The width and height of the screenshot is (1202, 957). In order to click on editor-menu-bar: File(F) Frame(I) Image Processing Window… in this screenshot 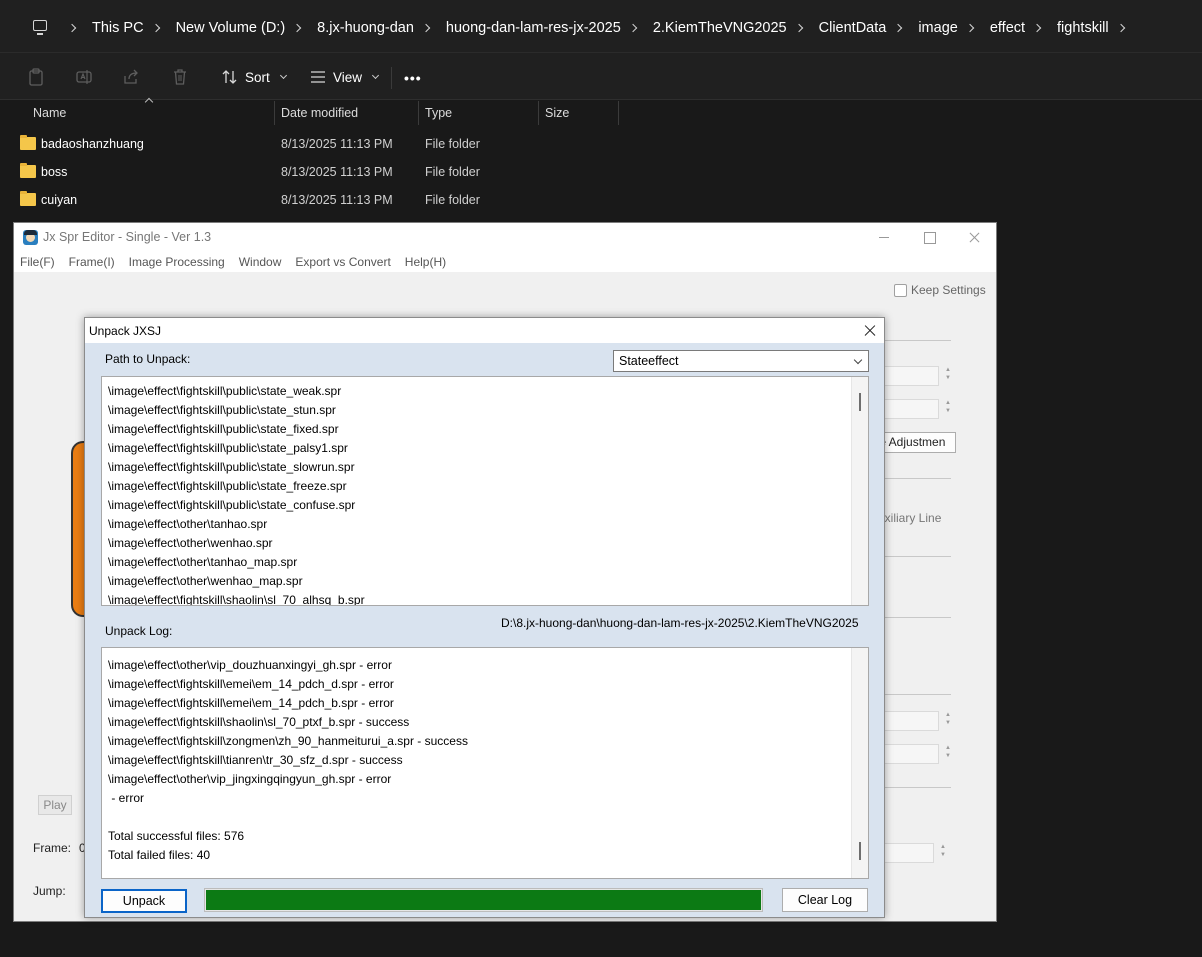, I will do `click(505, 262)`.